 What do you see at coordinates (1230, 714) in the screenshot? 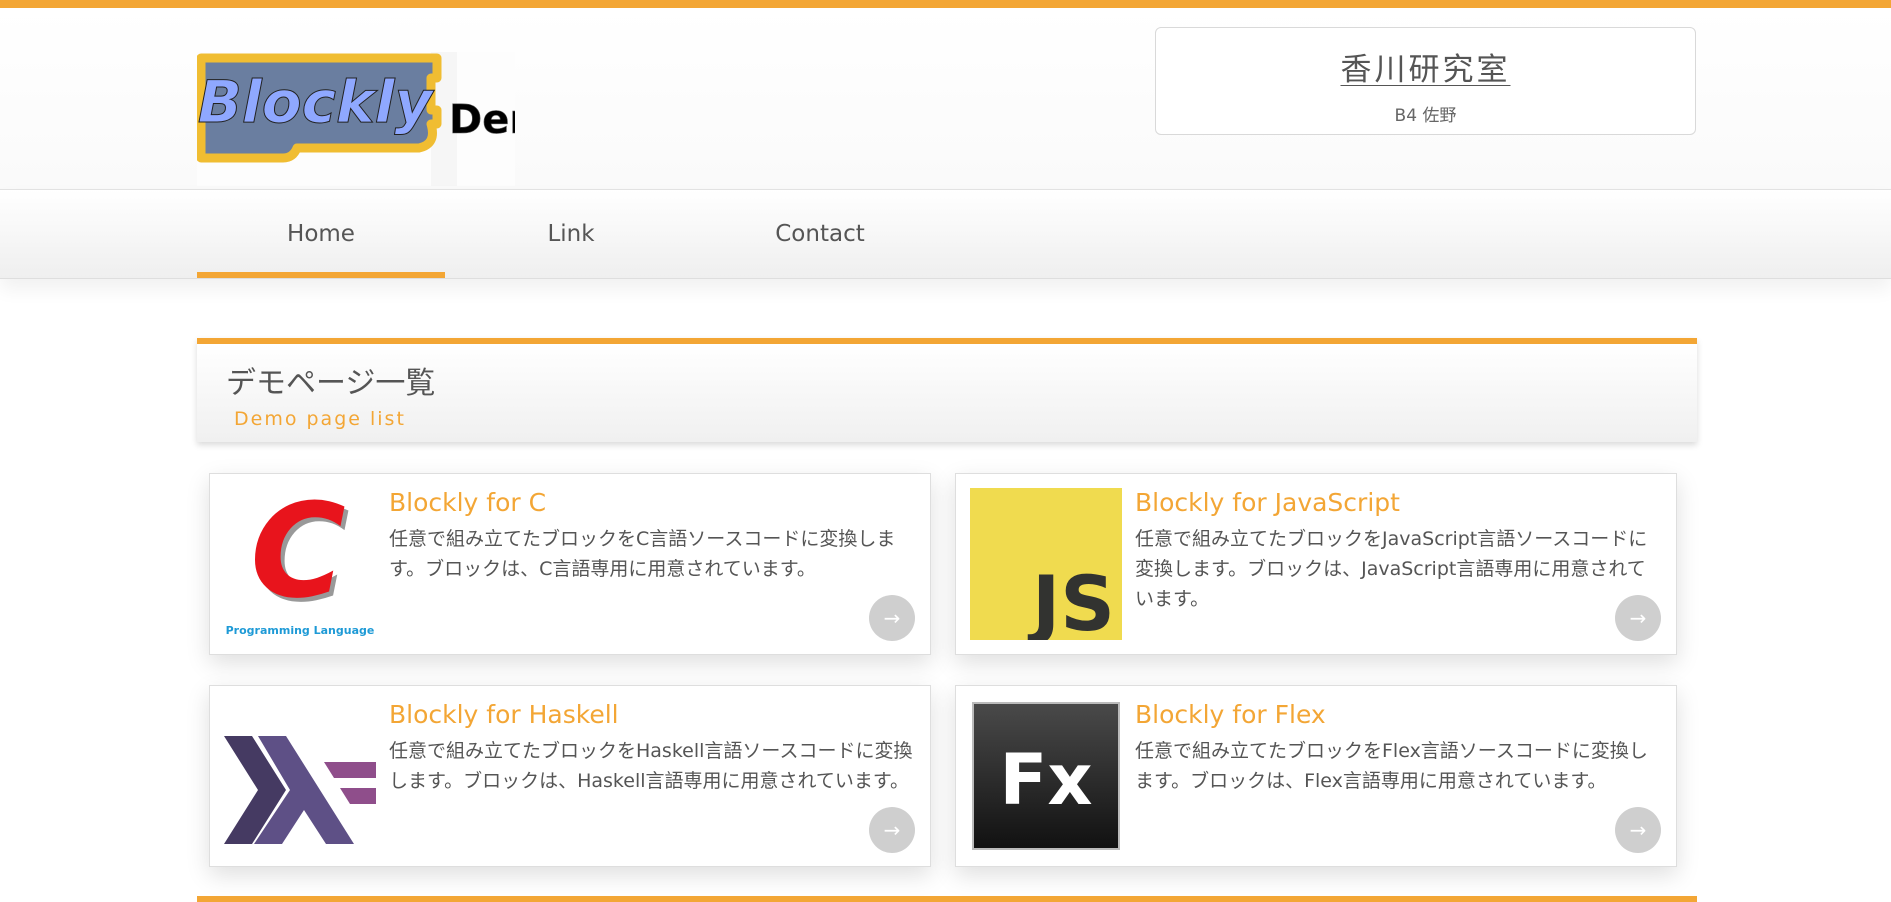
I see `card-title: Blockly for Flex` at bounding box center [1230, 714].